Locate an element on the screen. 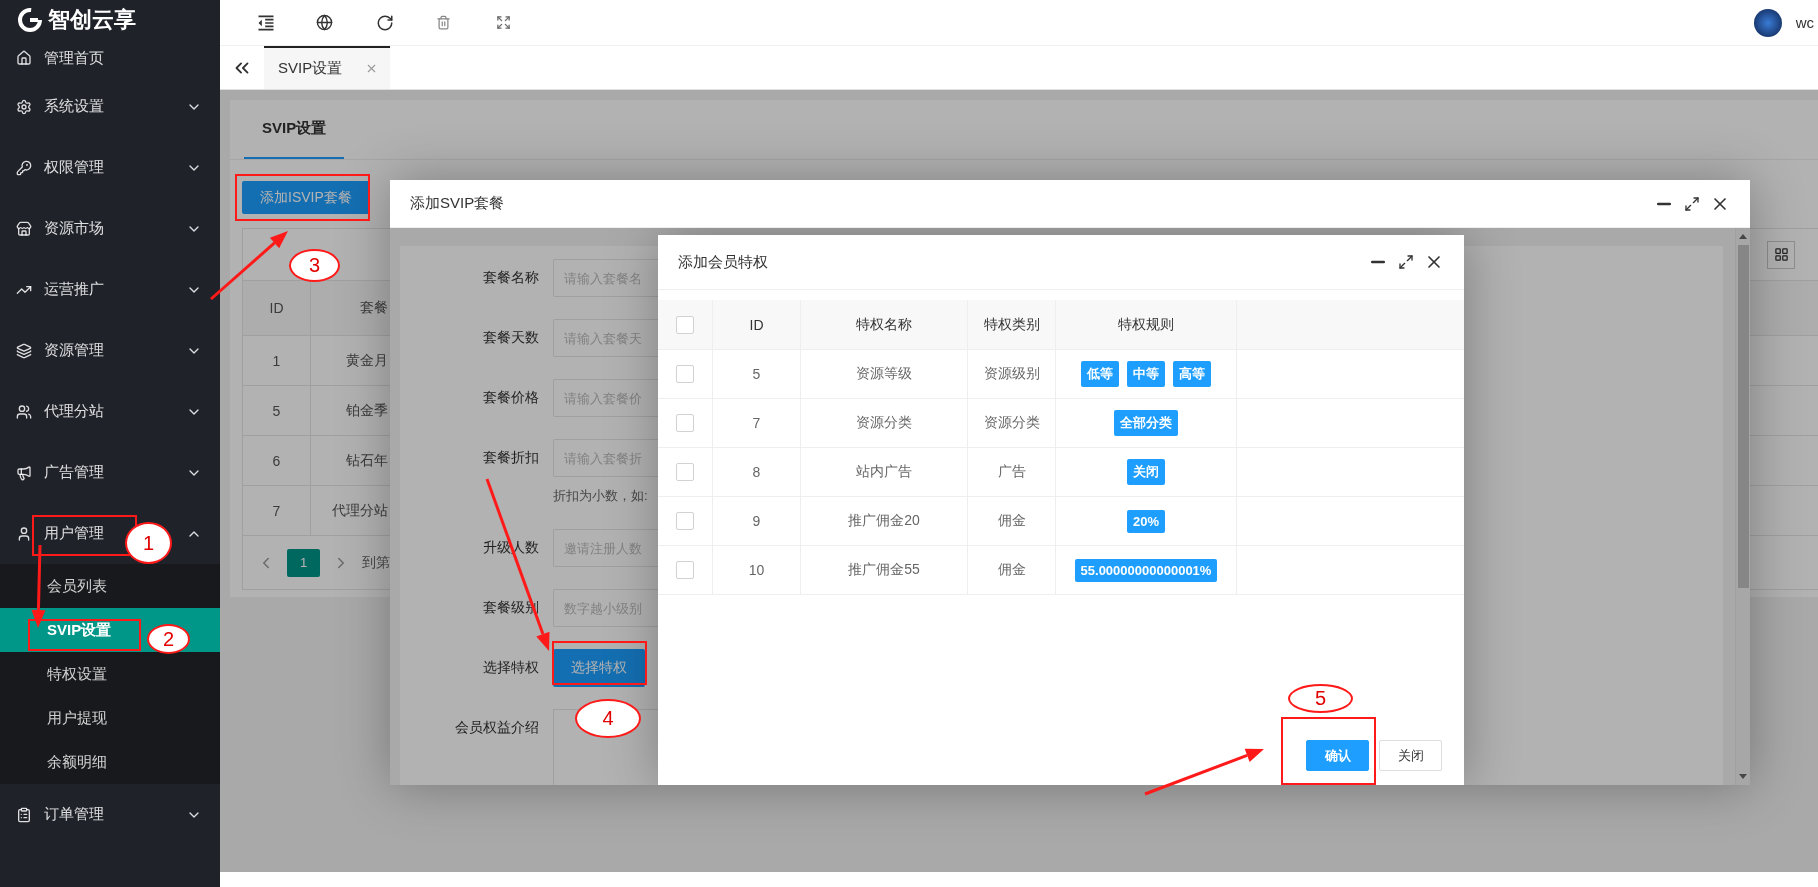 The width and height of the screenshot is (1818, 887). rule-tag: 关闭 is located at coordinates (1146, 472).